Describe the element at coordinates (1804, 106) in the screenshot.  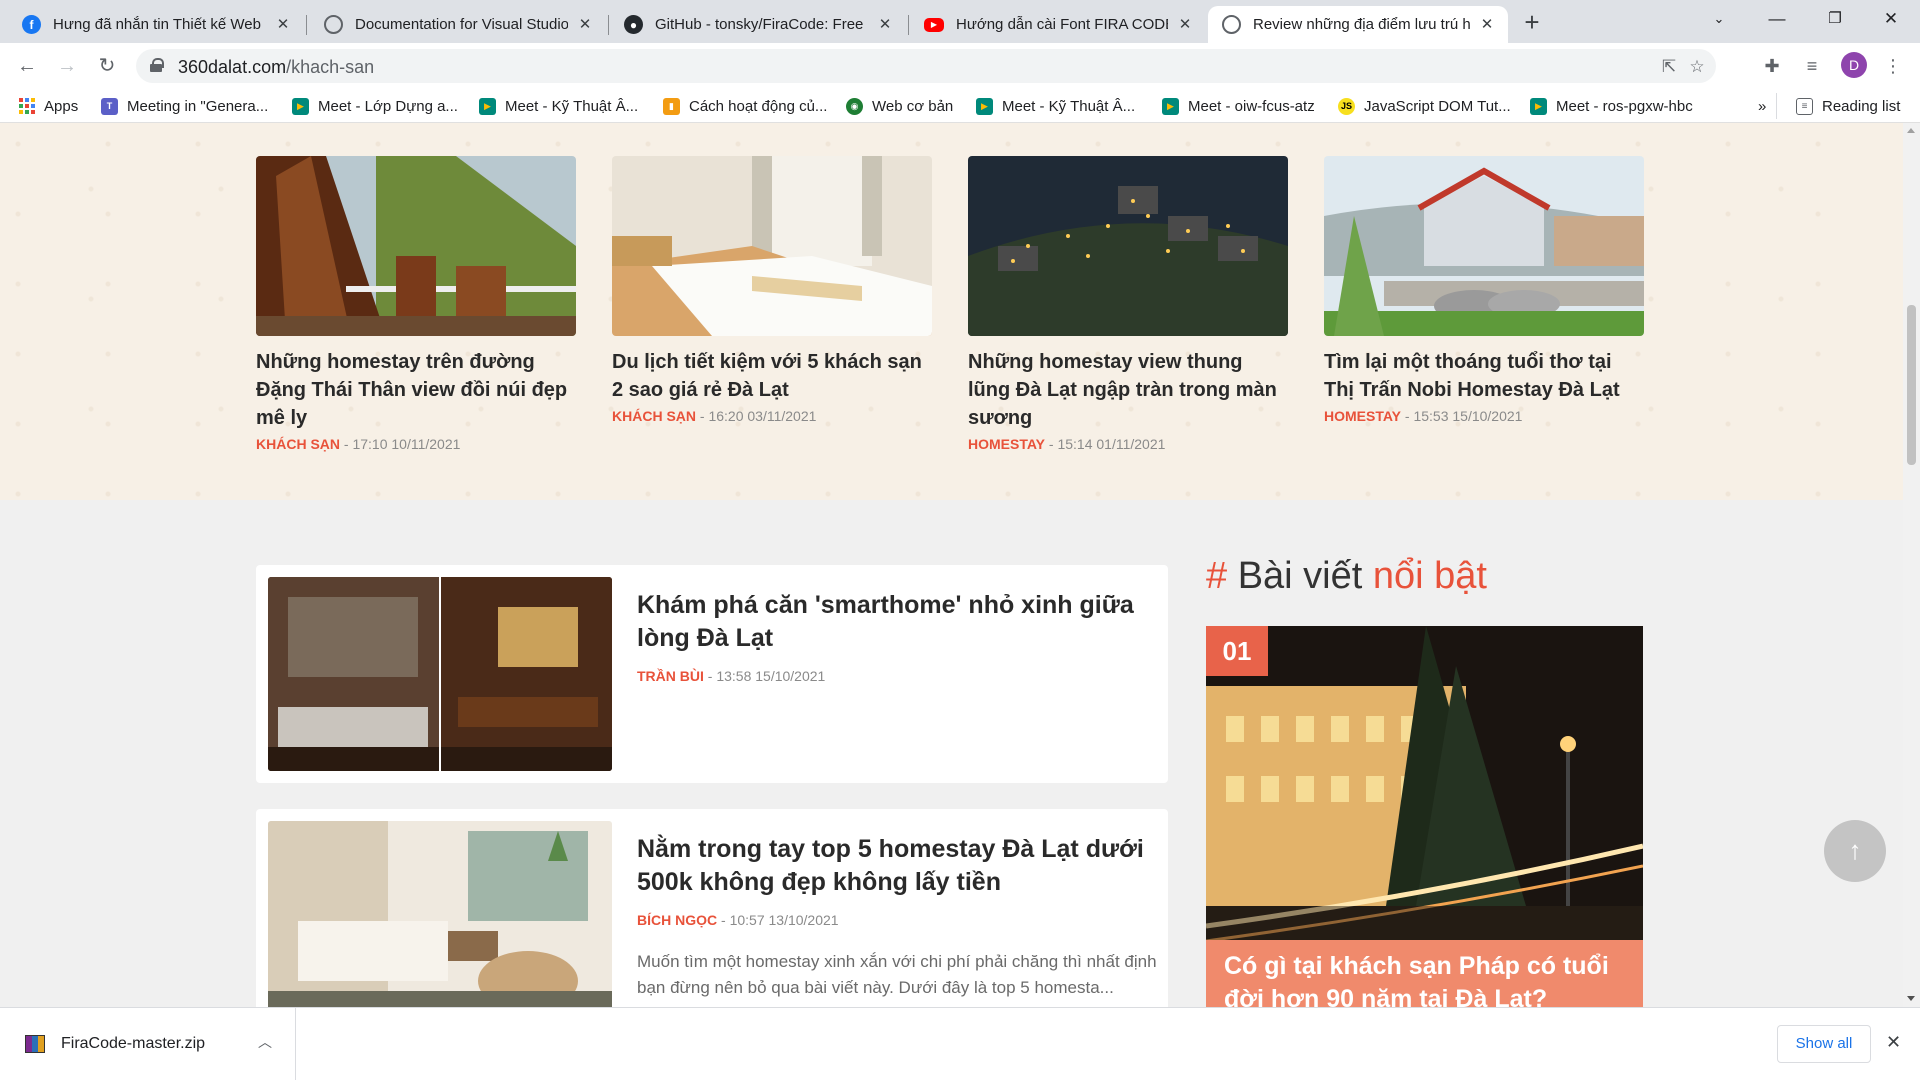
I see `reading-list-icon: ≡` at that location.